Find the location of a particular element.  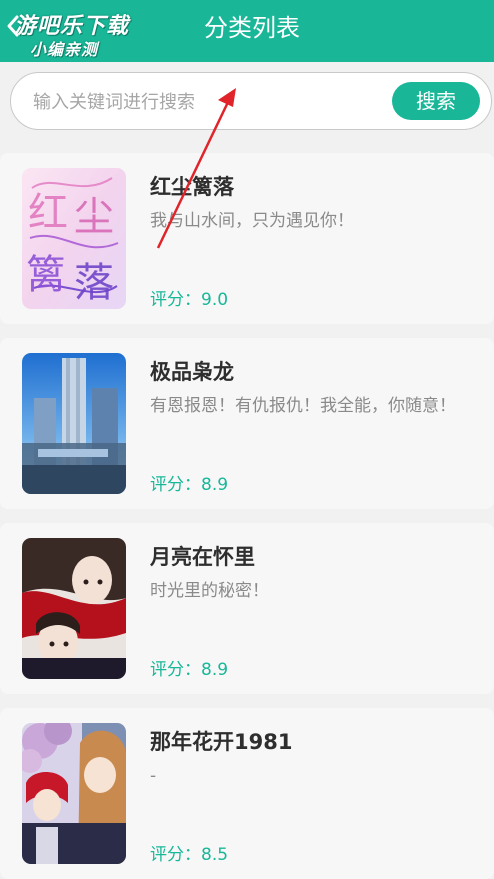

book-description: 有恩报恩！有仇报仇！我全能，你随意！ is located at coordinates (303, 406).